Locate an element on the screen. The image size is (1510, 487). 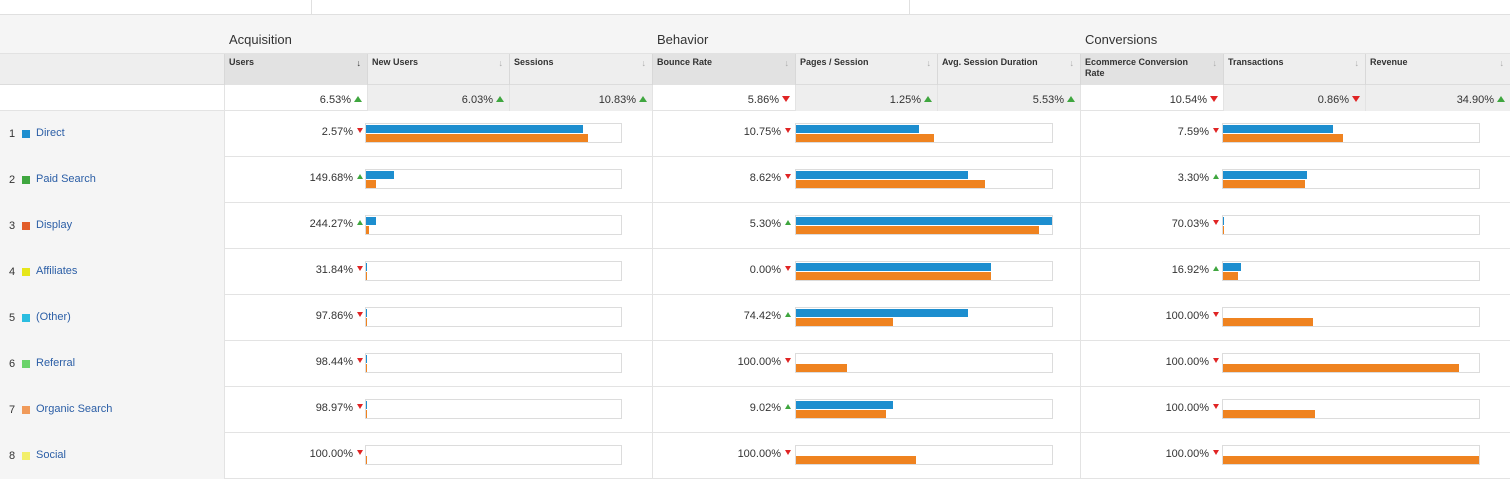
metric-header-label: Revenue is located at coordinates (1389, 62).